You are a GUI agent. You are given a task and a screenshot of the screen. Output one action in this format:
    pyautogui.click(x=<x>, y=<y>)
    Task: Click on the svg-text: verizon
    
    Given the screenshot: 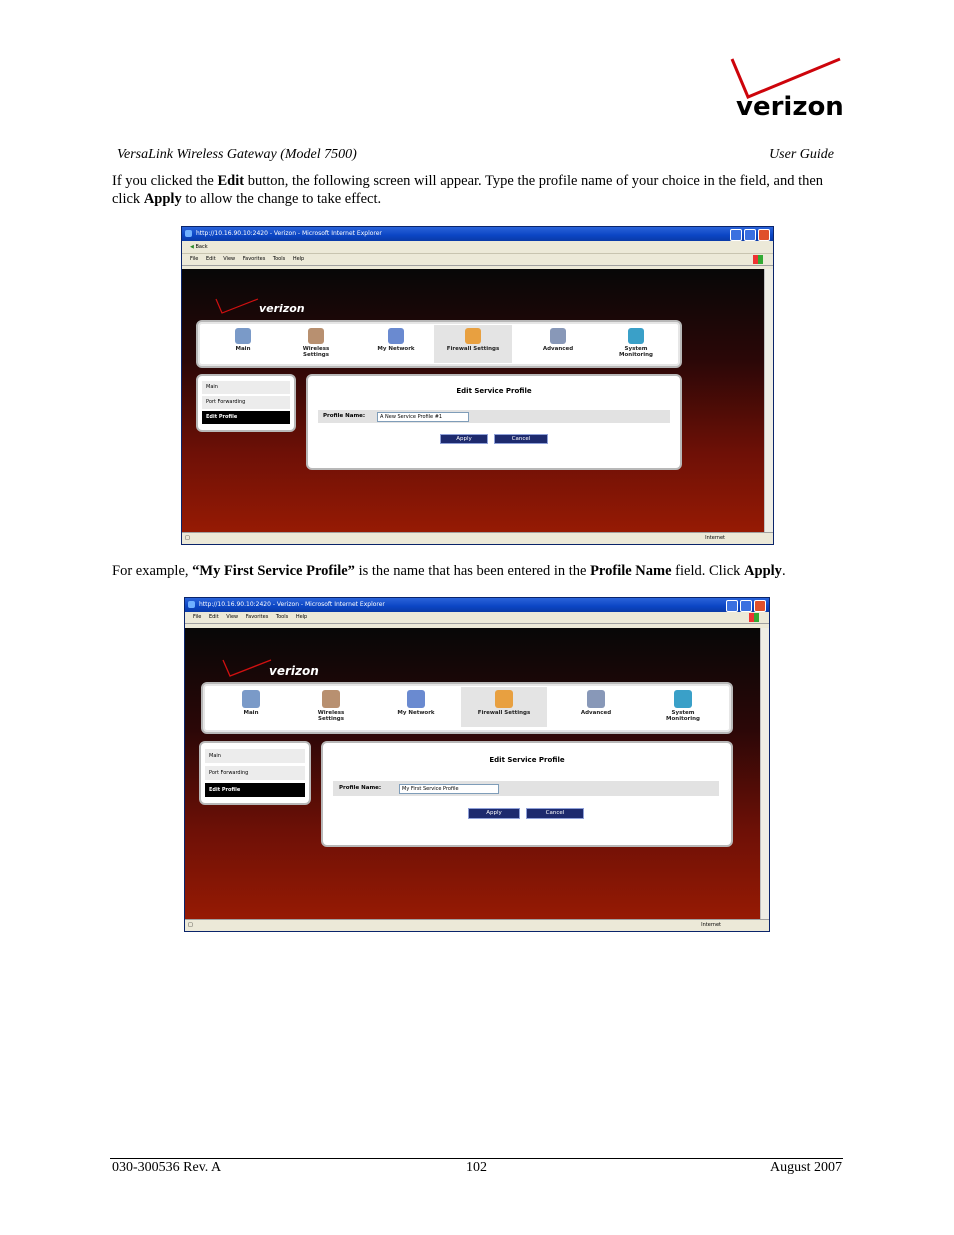 What is the action you would take?
    pyautogui.click(x=789, y=106)
    